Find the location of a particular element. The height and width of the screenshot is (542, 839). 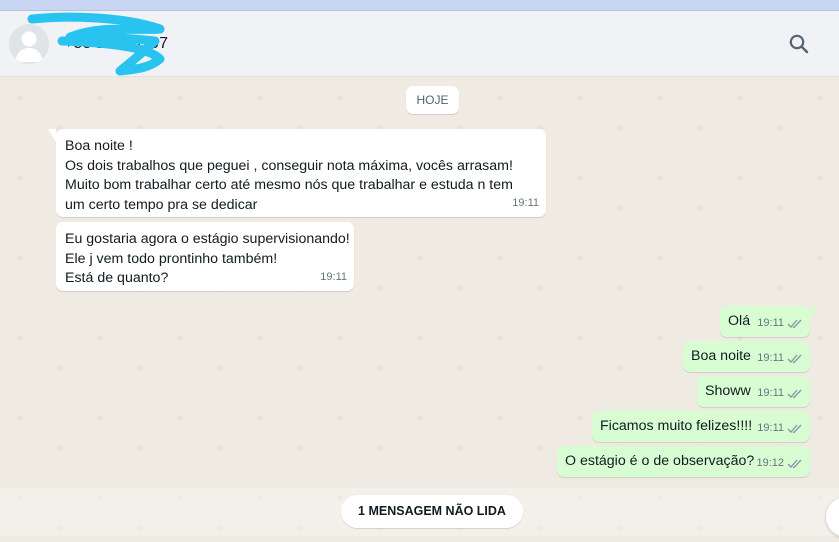

contact-avatar is located at coordinates (29, 44).